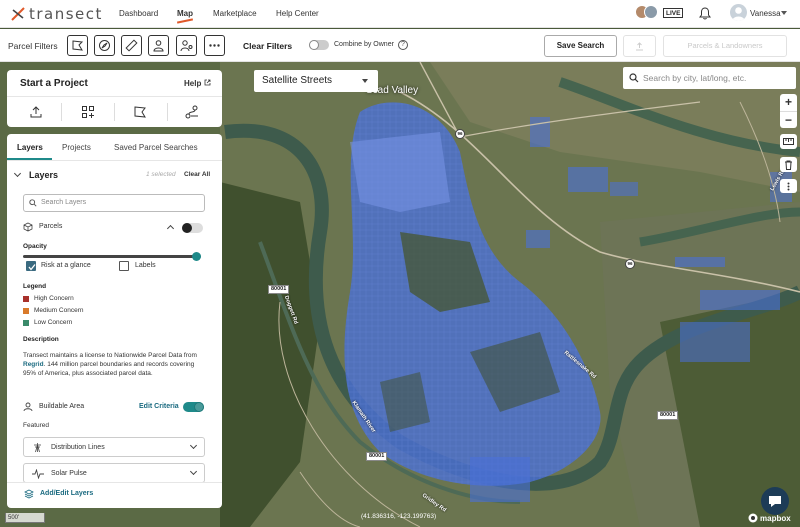  What do you see at coordinates (36, 425) in the screenshot?
I see `featured-label: Featured` at bounding box center [36, 425].